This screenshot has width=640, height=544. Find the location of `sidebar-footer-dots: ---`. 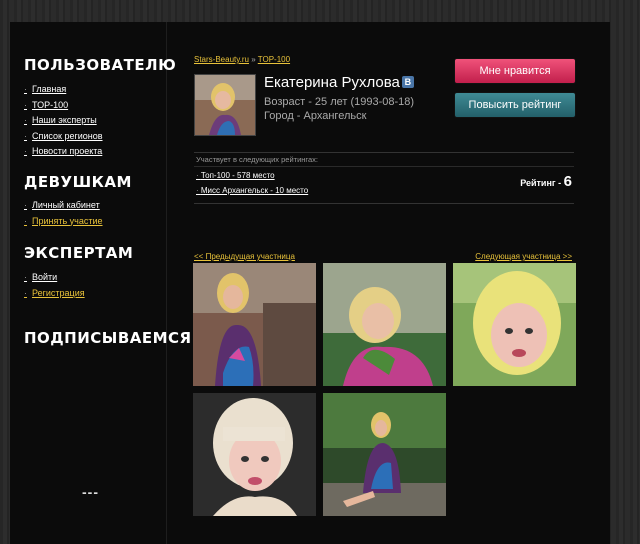

sidebar-footer-dots: --- is located at coordinates (90, 492).